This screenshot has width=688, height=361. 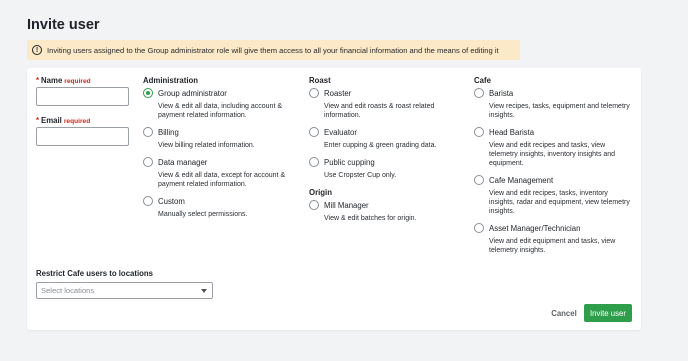 What do you see at coordinates (320, 80) in the screenshot?
I see `roast-title: Roast` at bounding box center [320, 80].